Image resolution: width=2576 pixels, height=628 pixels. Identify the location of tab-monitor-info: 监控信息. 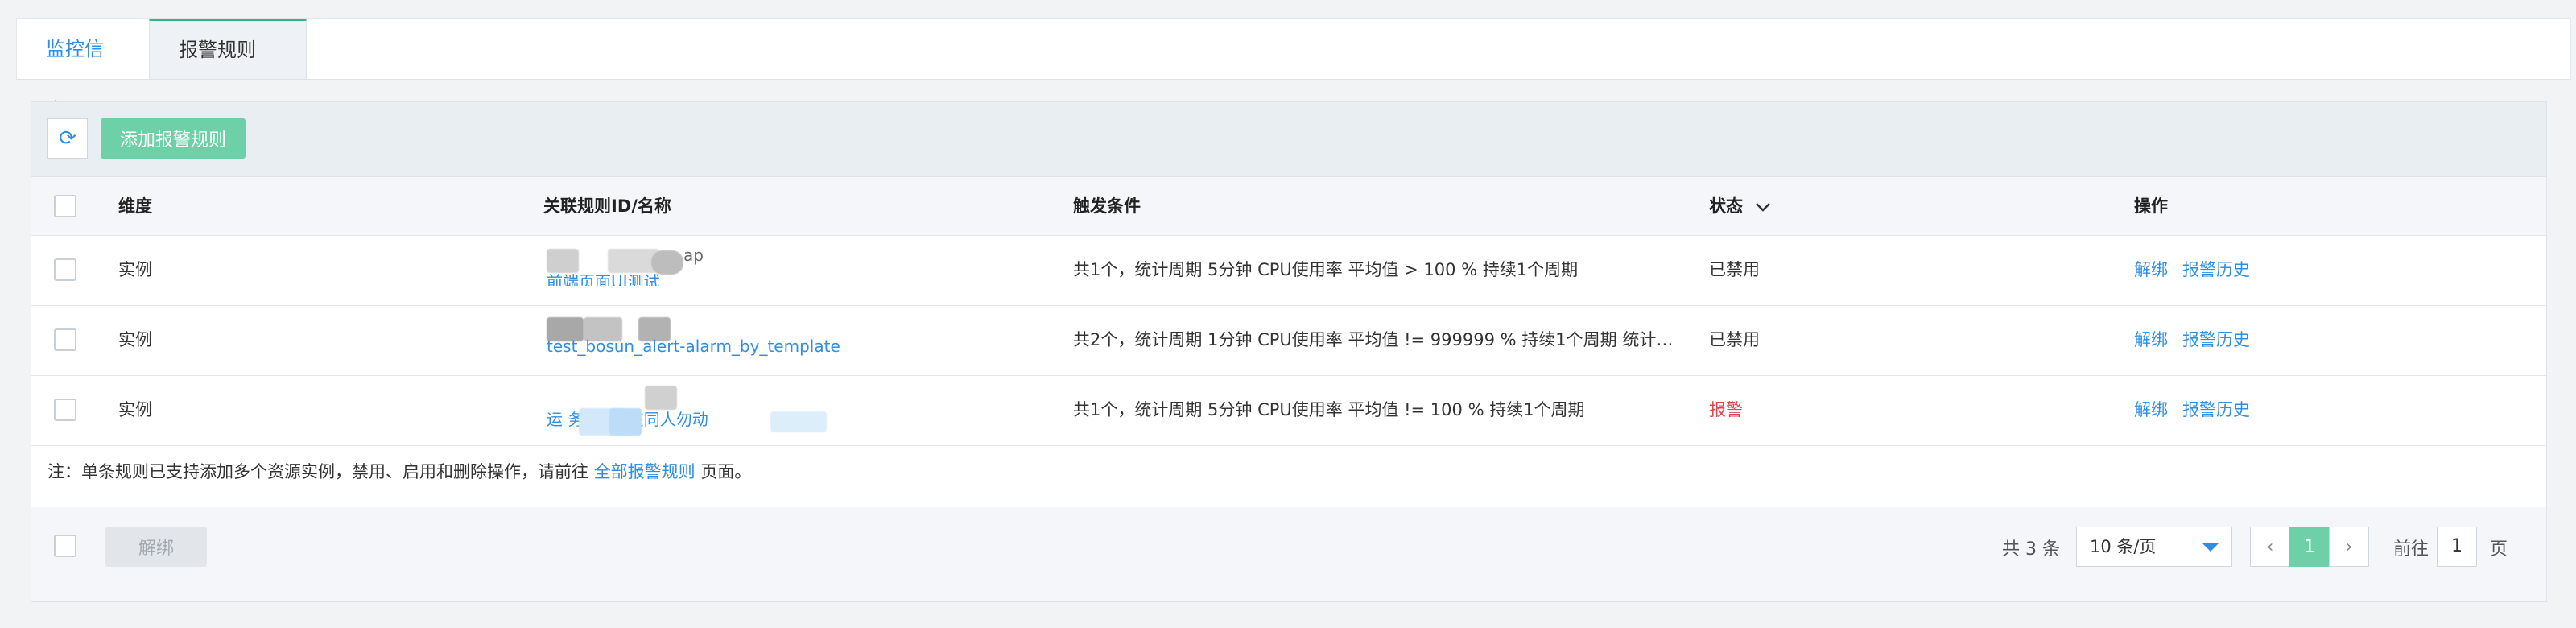
(83, 70).